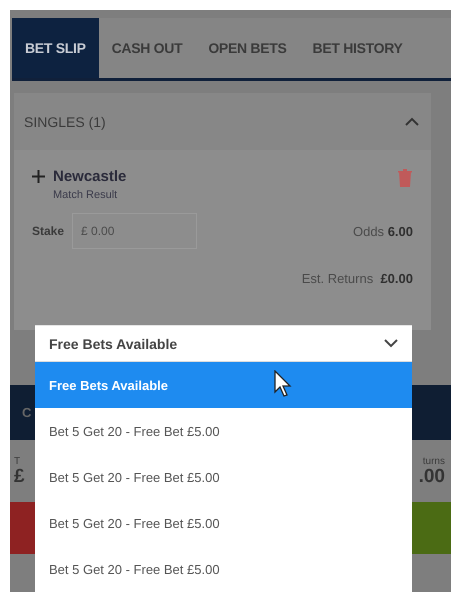  I want to click on market-name: Match Result, so click(85, 195).